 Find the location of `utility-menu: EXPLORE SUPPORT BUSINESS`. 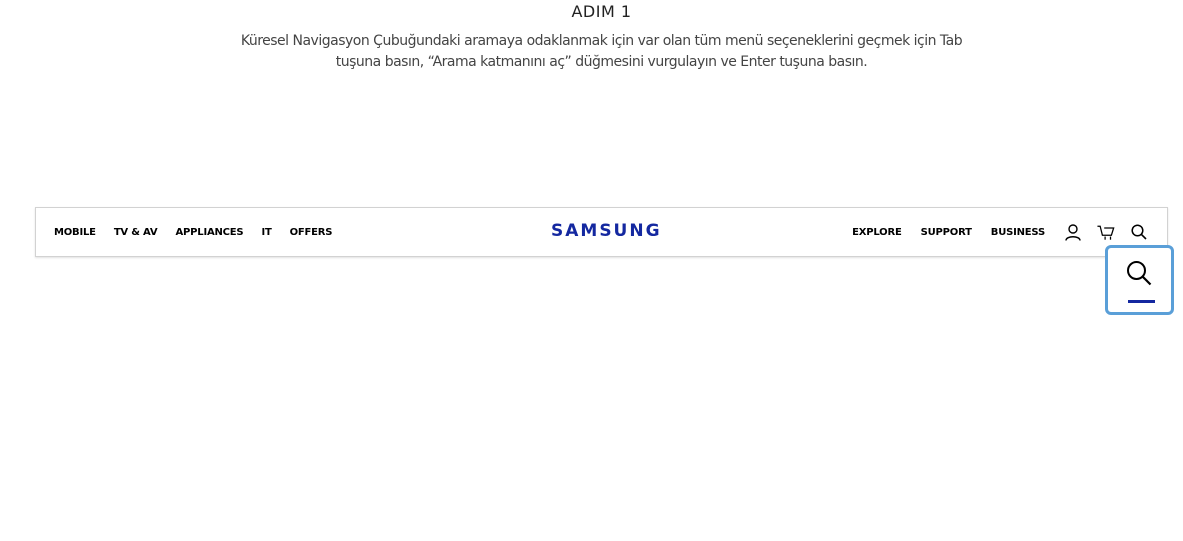

utility-menu: EXPLORE SUPPORT BUSINESS is located at coordinates (1000, 232).